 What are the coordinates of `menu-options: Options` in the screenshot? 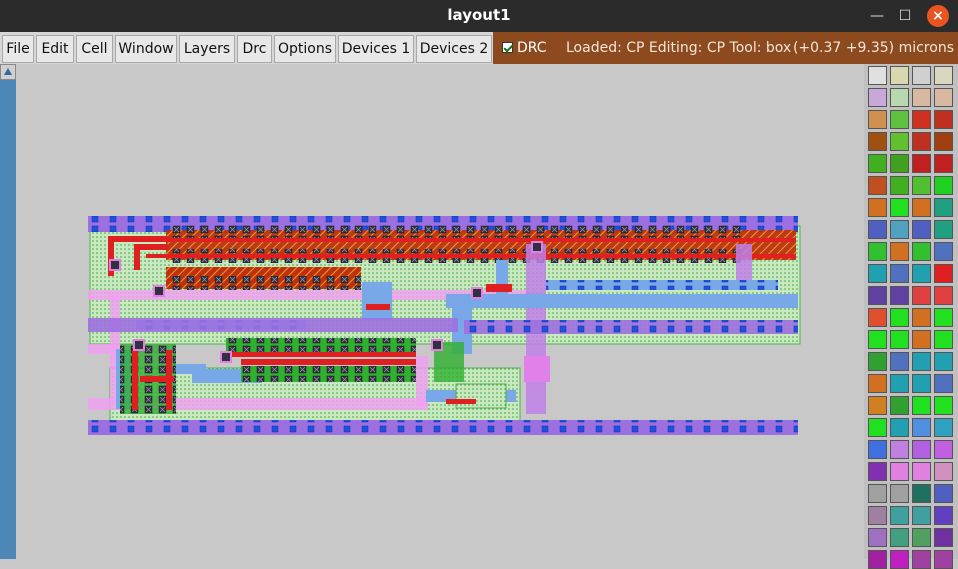 It's located at (305, 49).